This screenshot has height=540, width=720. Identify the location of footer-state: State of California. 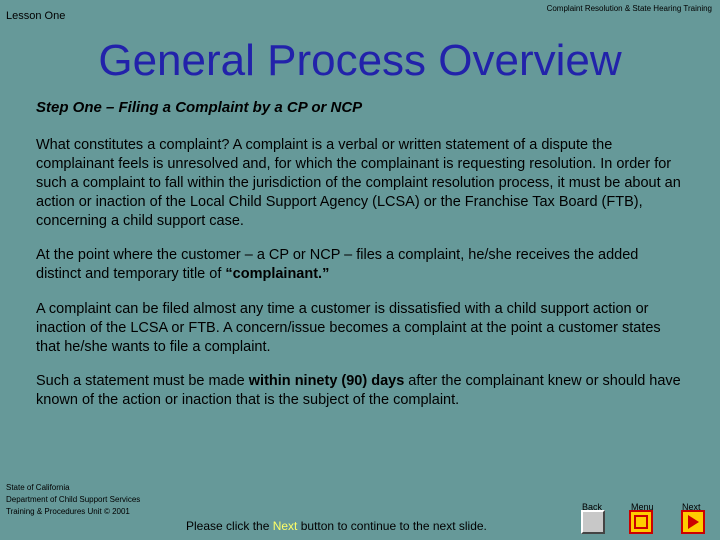
(38, 487).